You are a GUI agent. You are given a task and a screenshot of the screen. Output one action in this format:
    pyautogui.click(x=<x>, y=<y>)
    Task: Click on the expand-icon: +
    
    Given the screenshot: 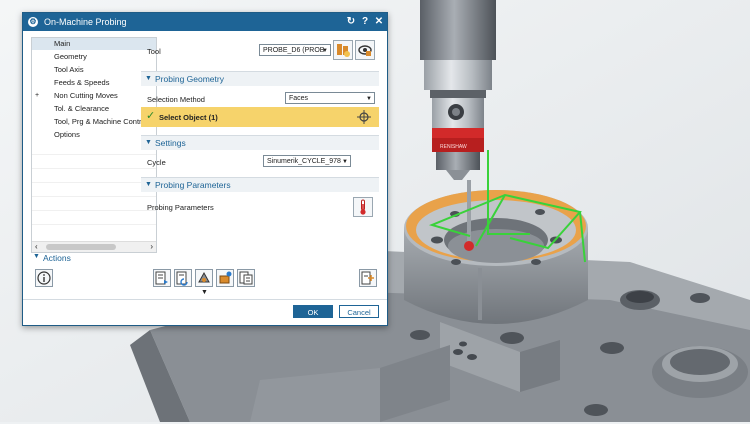 What is the action you would take?
    pyautogui.click(x=37, y=96)
    